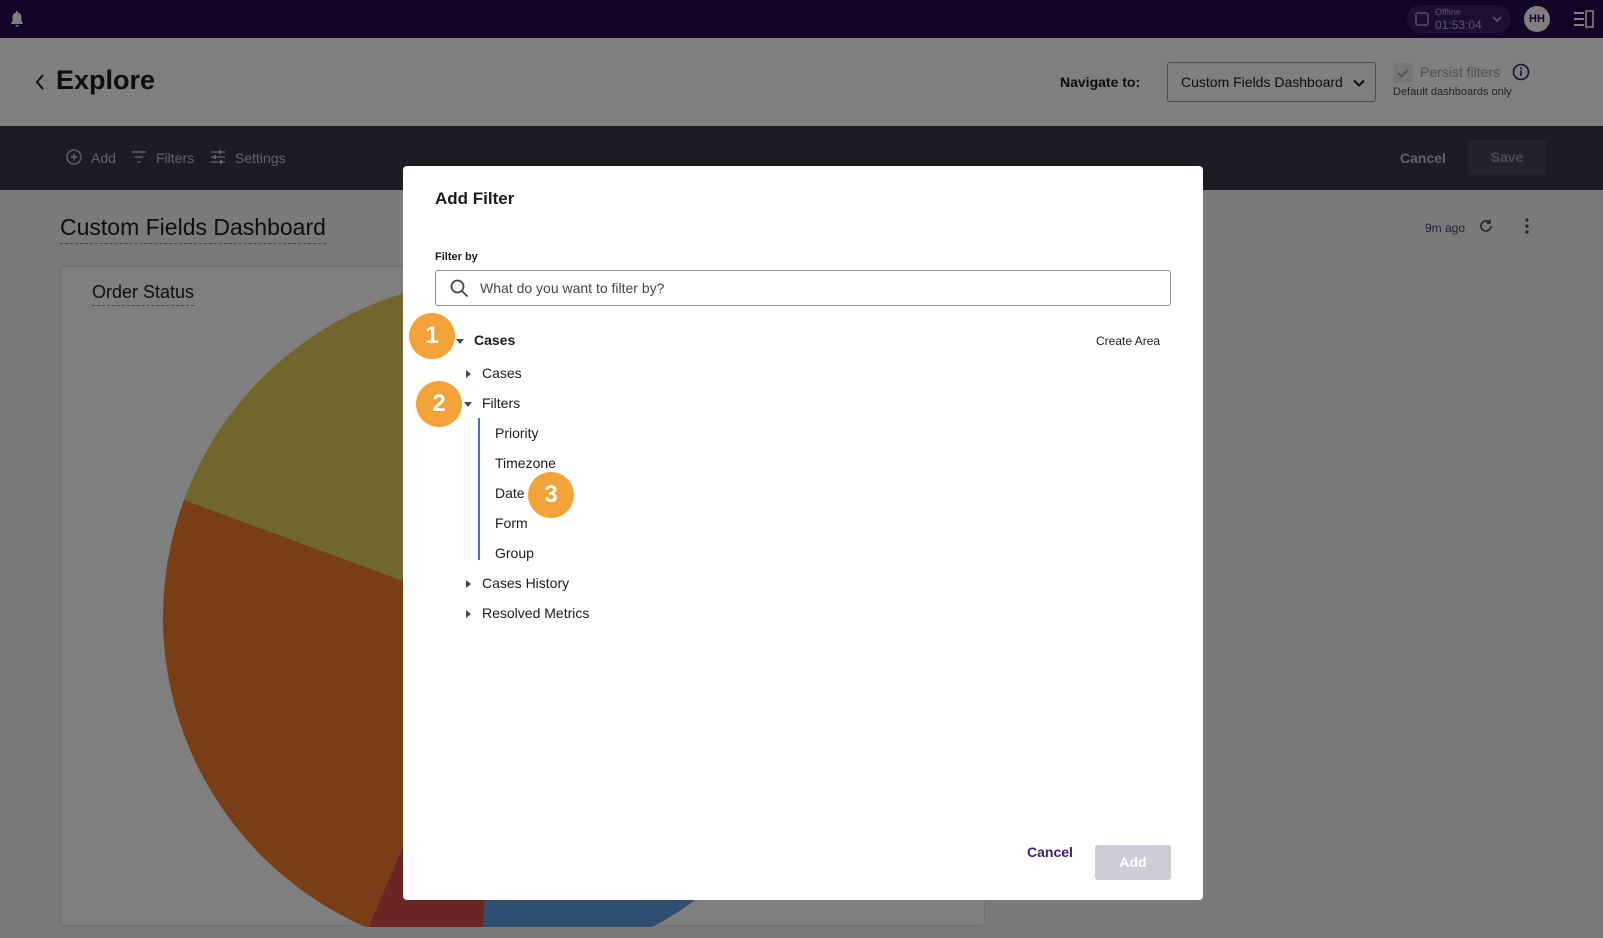 This screenshot has height=938, width=1603. What do you see at coordinates (820, 288) in the screenshot?
I see `filter-search-input` at bounding box center [820, 288].